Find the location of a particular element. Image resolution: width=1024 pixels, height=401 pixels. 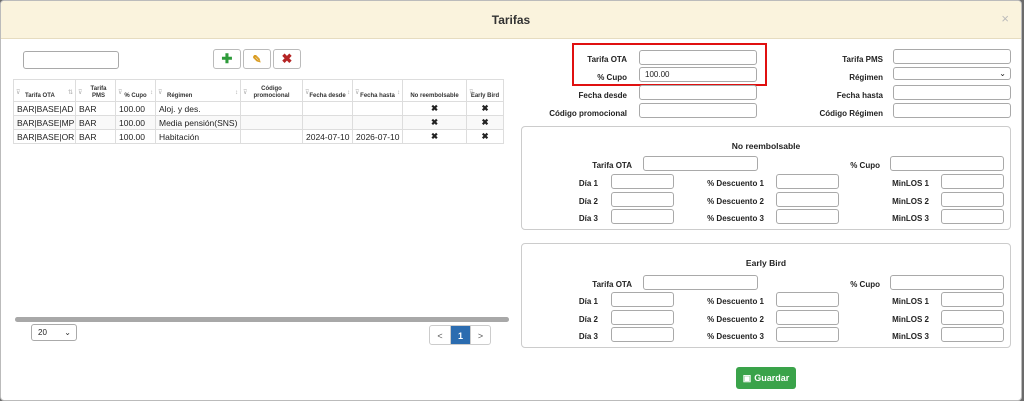

codigo-regimen-field is located at coordinates (952, 110).